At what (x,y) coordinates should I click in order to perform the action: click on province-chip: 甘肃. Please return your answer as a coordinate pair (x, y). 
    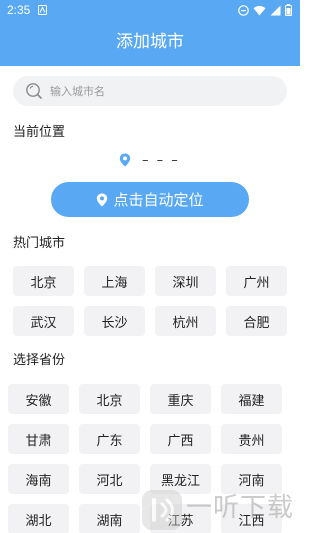
    Looking at the image, I should click on (38, 439).